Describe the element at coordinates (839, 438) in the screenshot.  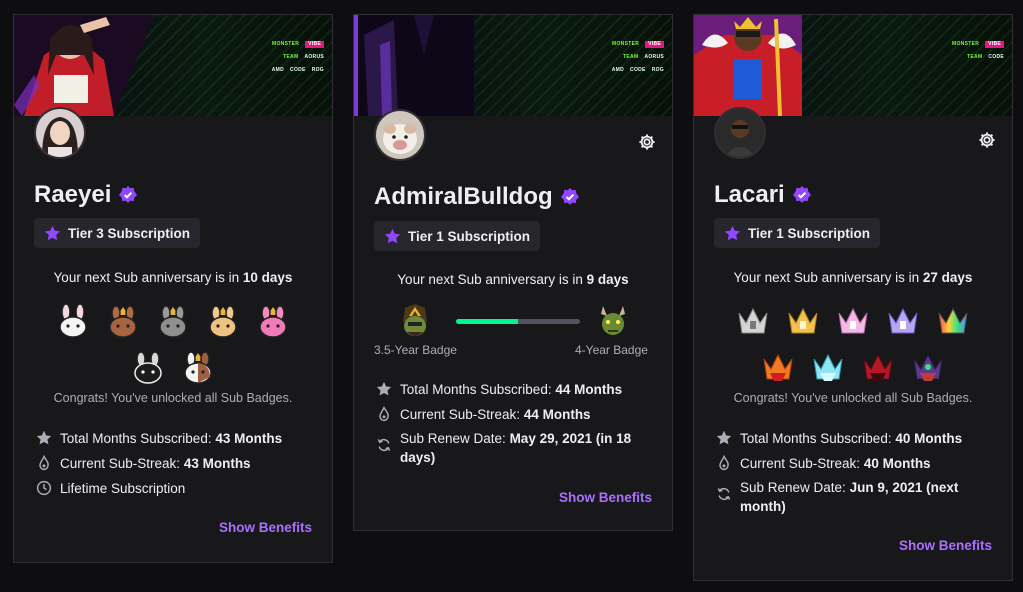
I see `stat-total-months: Total Months Subscribed: 40 Months` at that location.